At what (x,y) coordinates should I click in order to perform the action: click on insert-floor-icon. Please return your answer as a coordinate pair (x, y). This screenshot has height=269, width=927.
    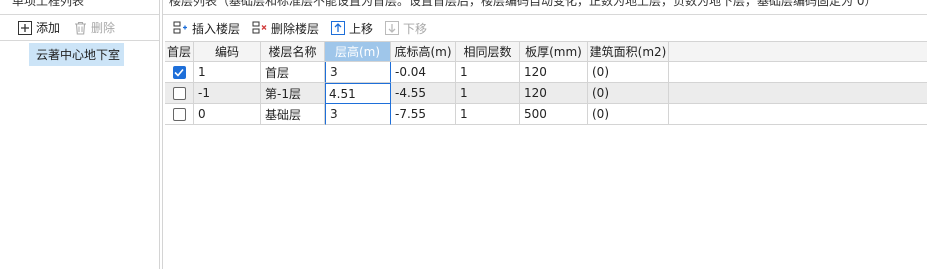
    Looking at the image, I should click on (180, 27).